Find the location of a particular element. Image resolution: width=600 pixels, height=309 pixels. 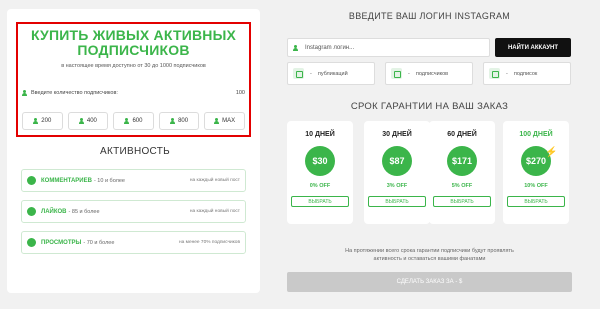

stat-following: - подписок is located at coordinates (527, 73).